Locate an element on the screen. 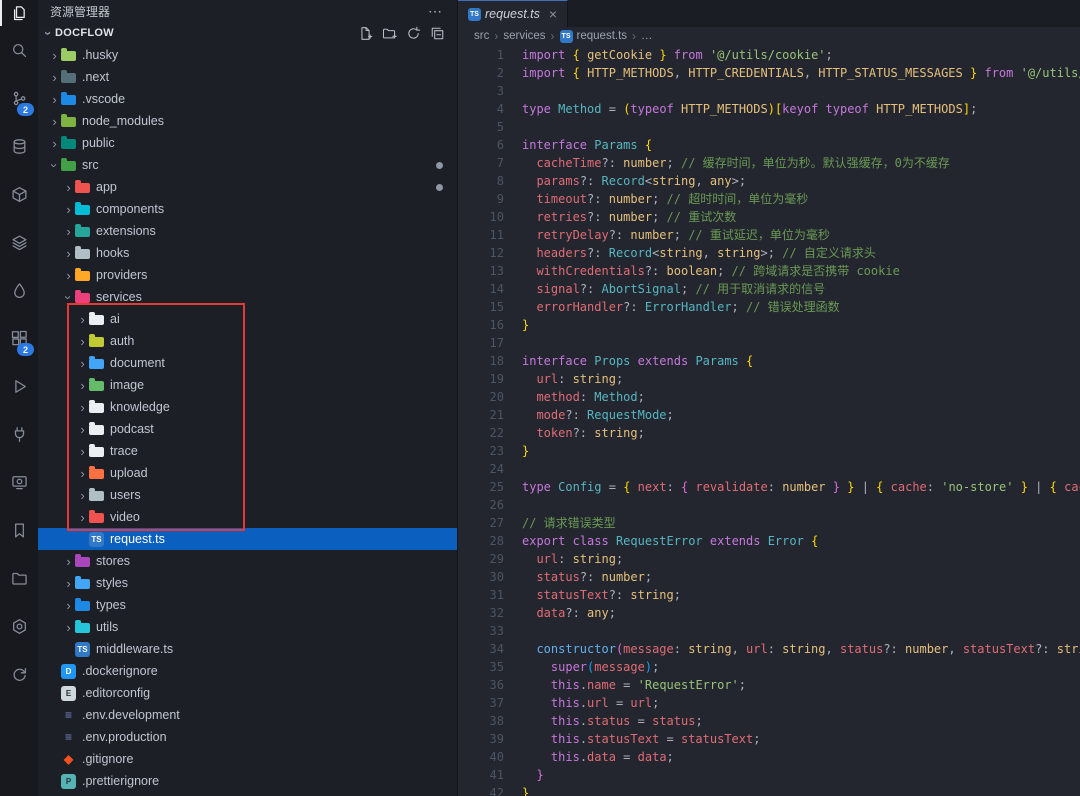 This screenshot has width=1080, height=796. new-folder-icon is located at coordinates (389, 33).